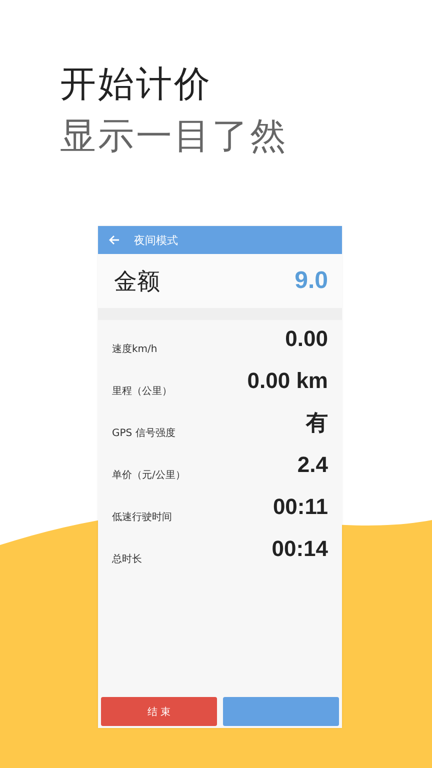 Image resolution: width=432 pixels, height=768 pixels. What do you see at coordinates (142, 391) in the screenshot?
I see `metric-label: 里程（公里）` at bounding box center [142, 391].